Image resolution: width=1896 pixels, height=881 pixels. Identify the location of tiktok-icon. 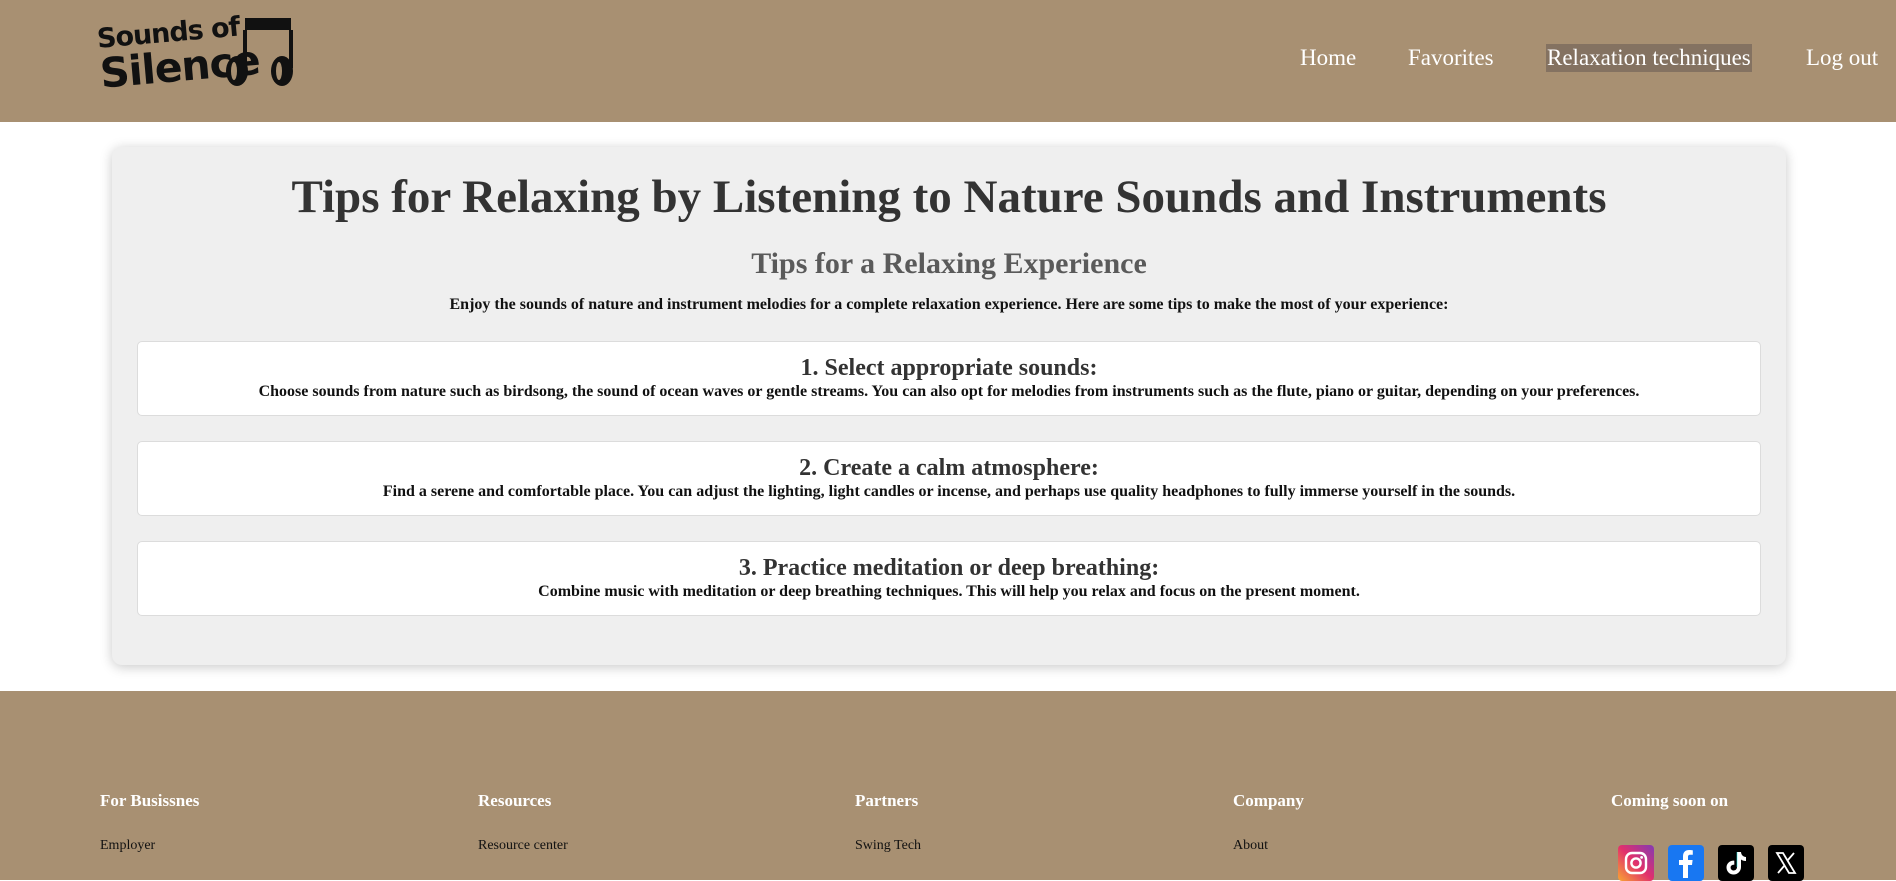
(1736, 863).